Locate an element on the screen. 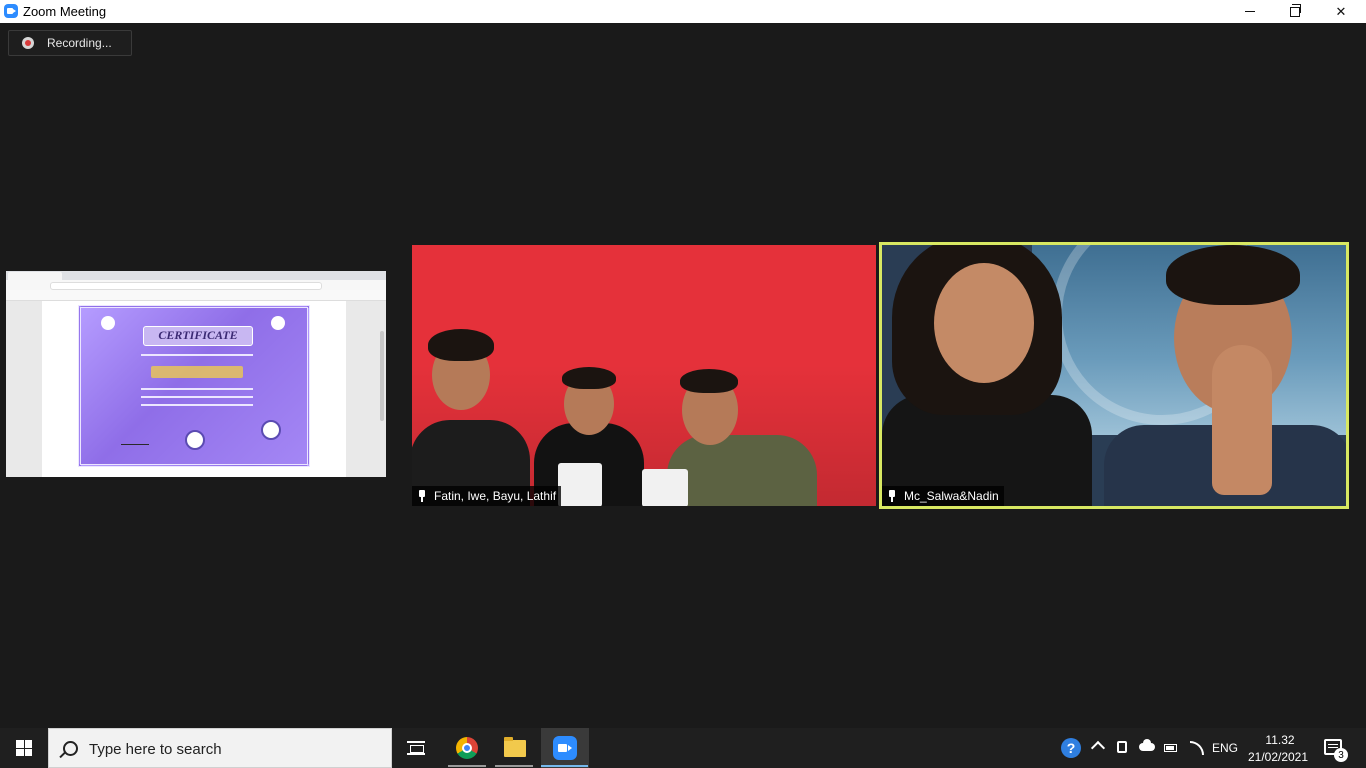 The image size is (1366, 768). certificate-signature is located at coordinates (135, 437).